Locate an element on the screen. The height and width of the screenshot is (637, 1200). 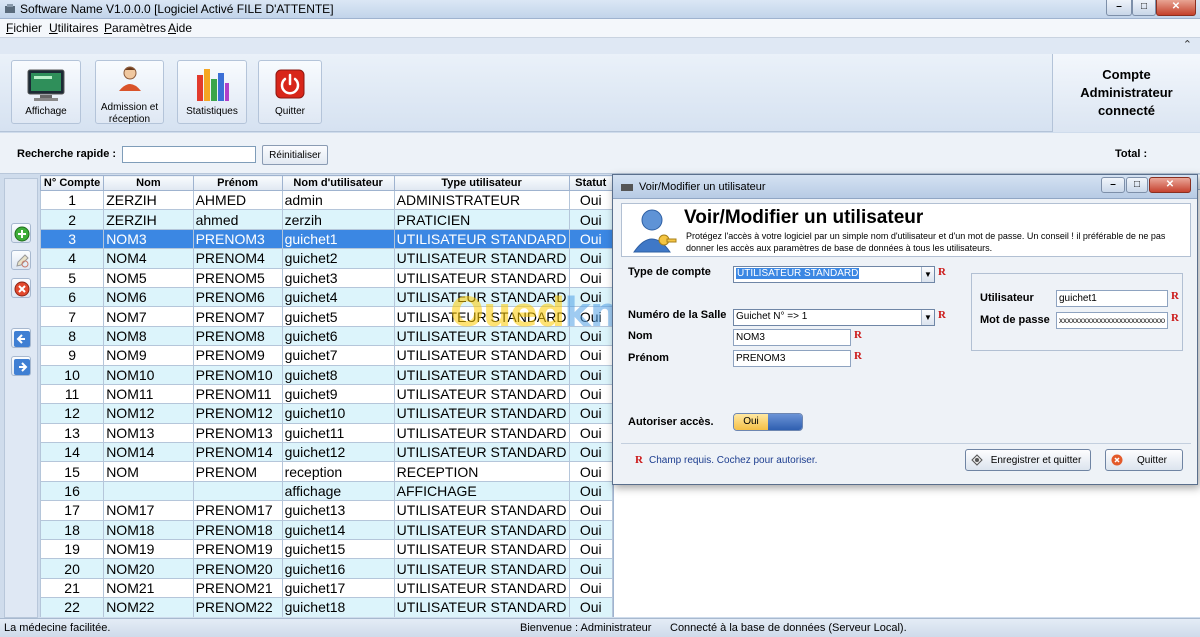
quitter-button: Quitter is located at coordinates (290, 92).